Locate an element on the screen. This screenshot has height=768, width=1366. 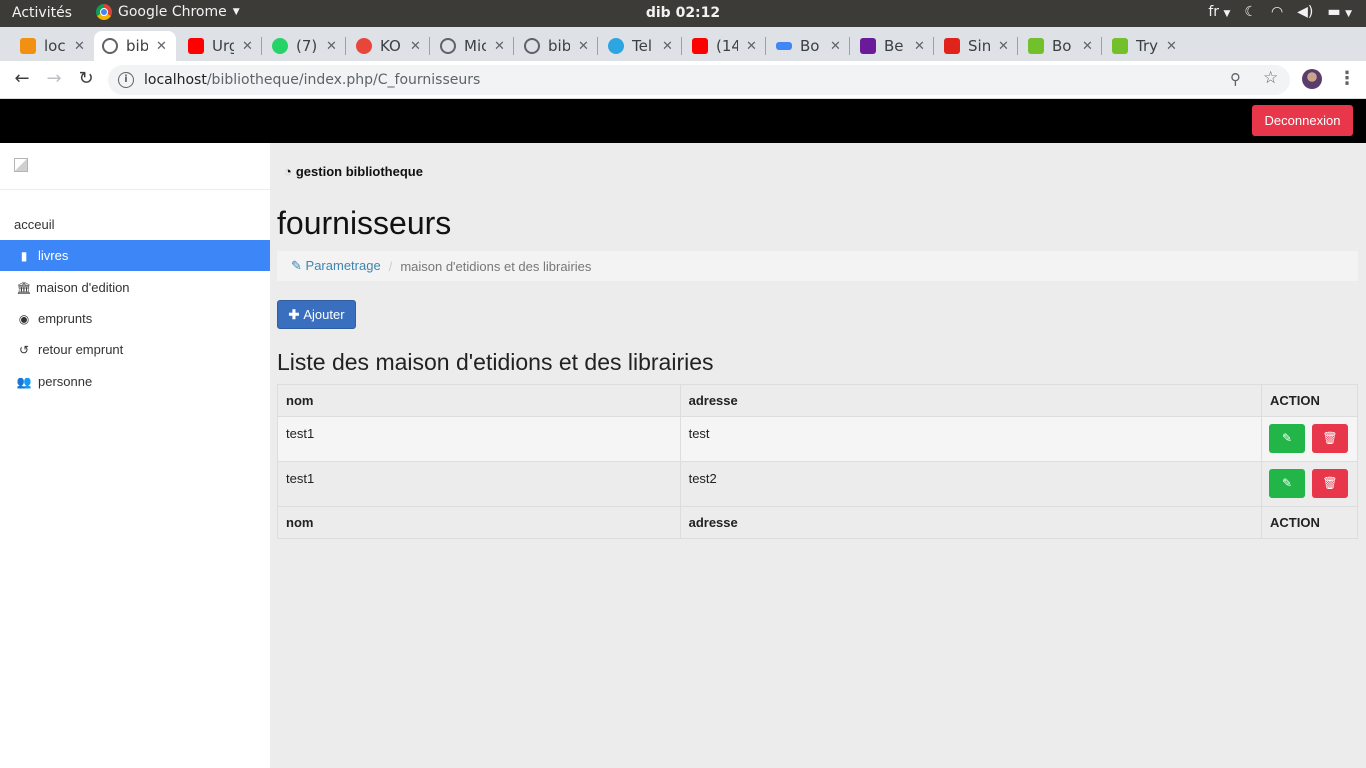
tab-title: Sin is located at coordinates (979, 46).